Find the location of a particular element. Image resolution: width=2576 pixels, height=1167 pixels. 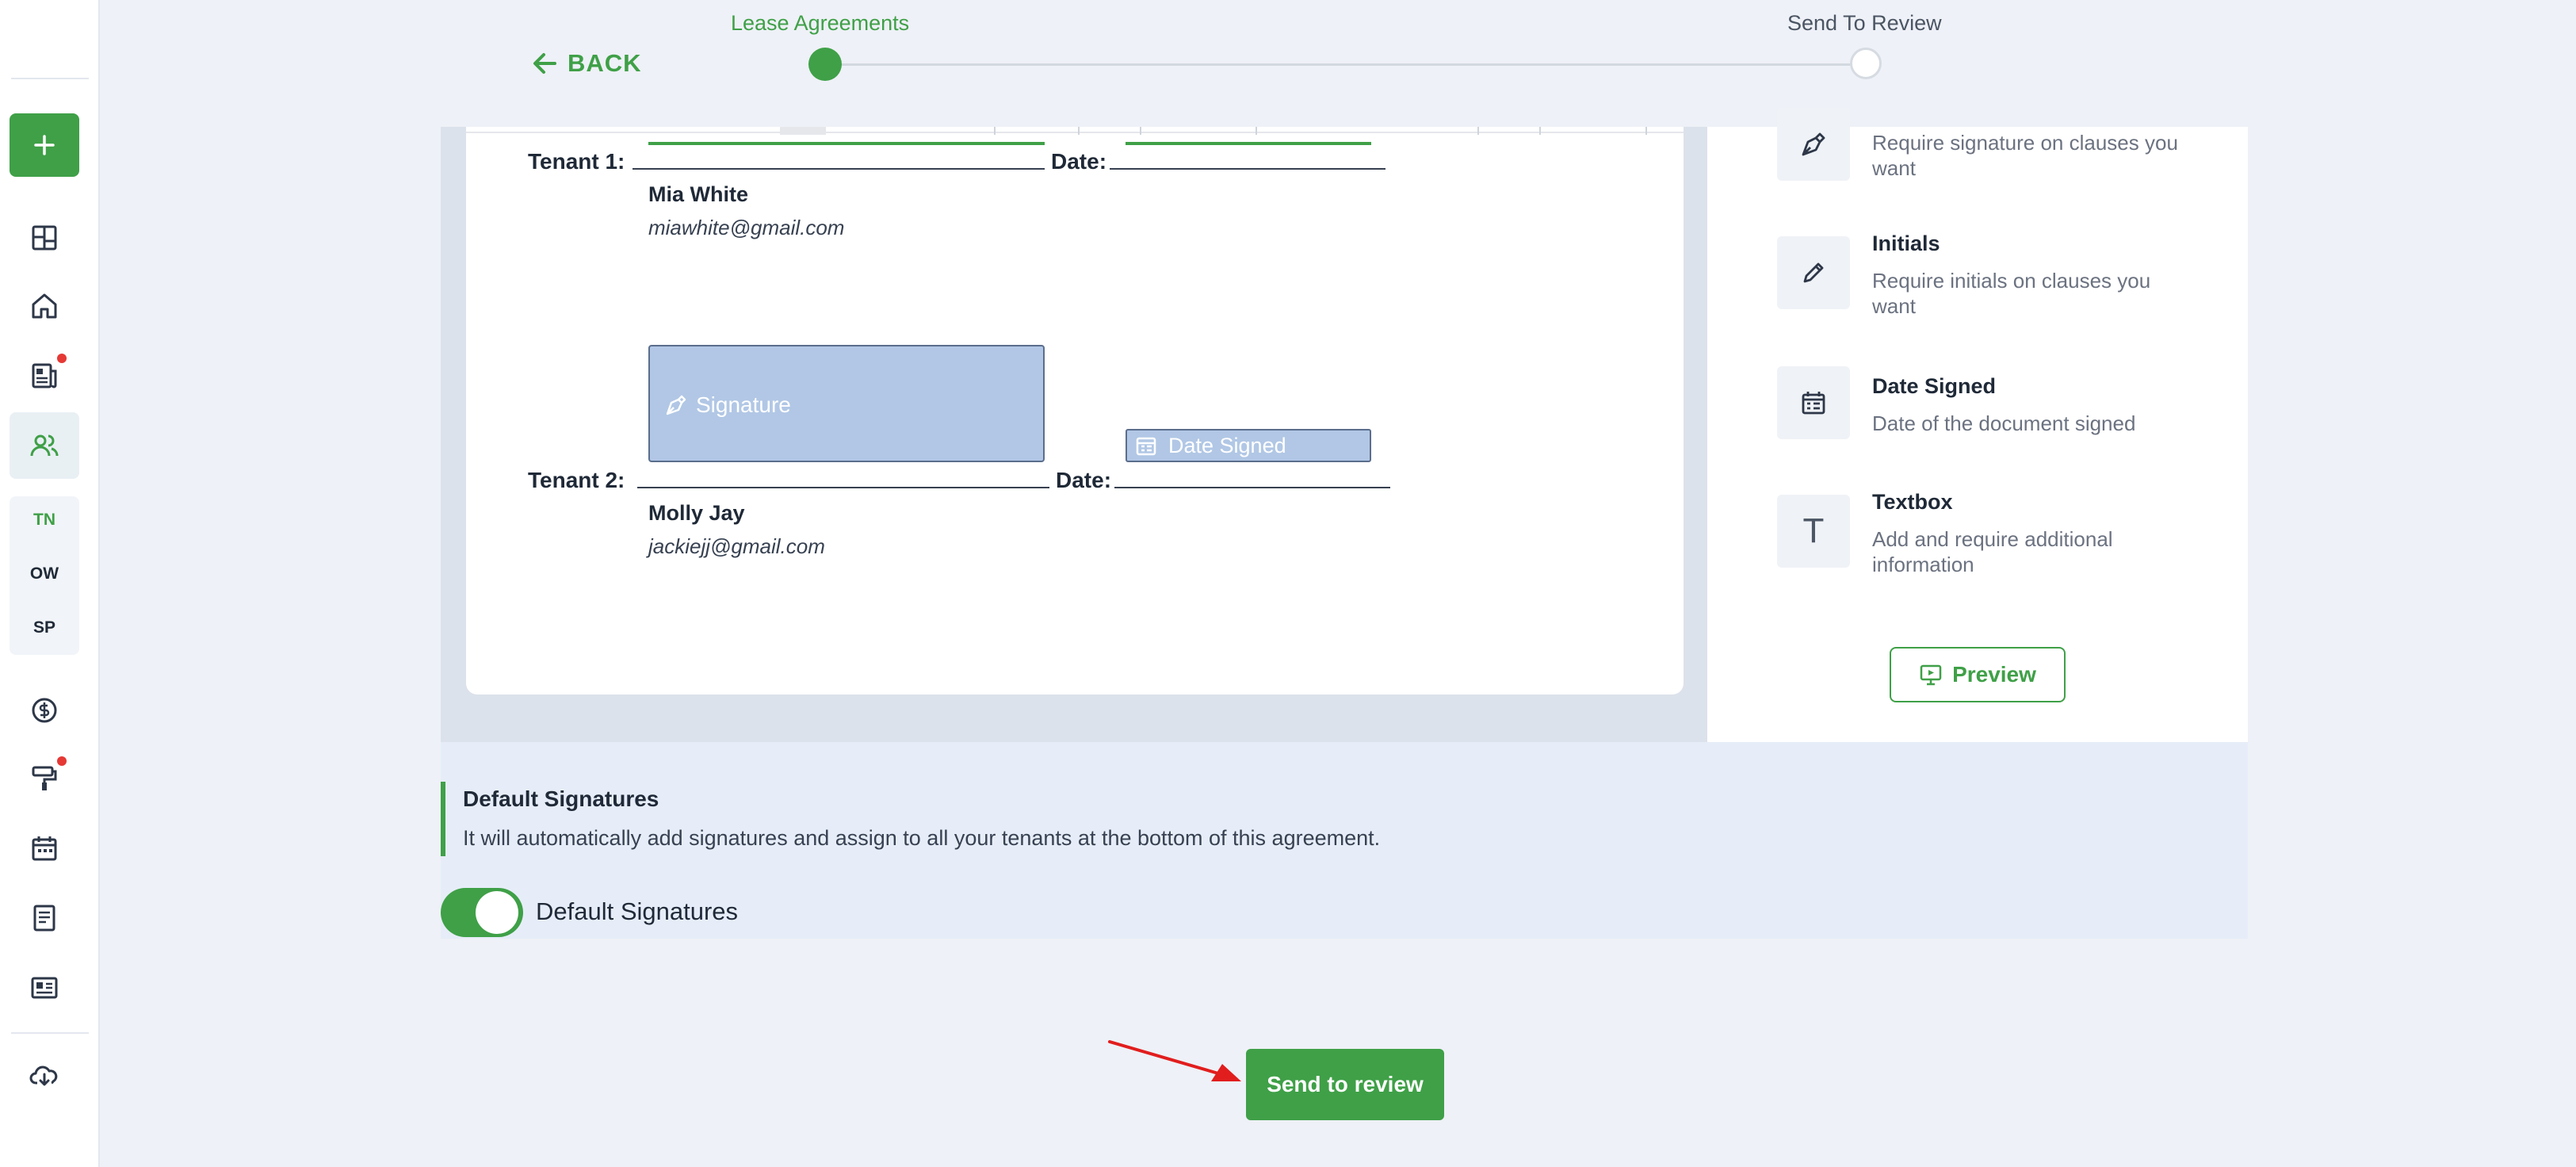

sidebar-item-dashboard is located at coordinates (44, 238).